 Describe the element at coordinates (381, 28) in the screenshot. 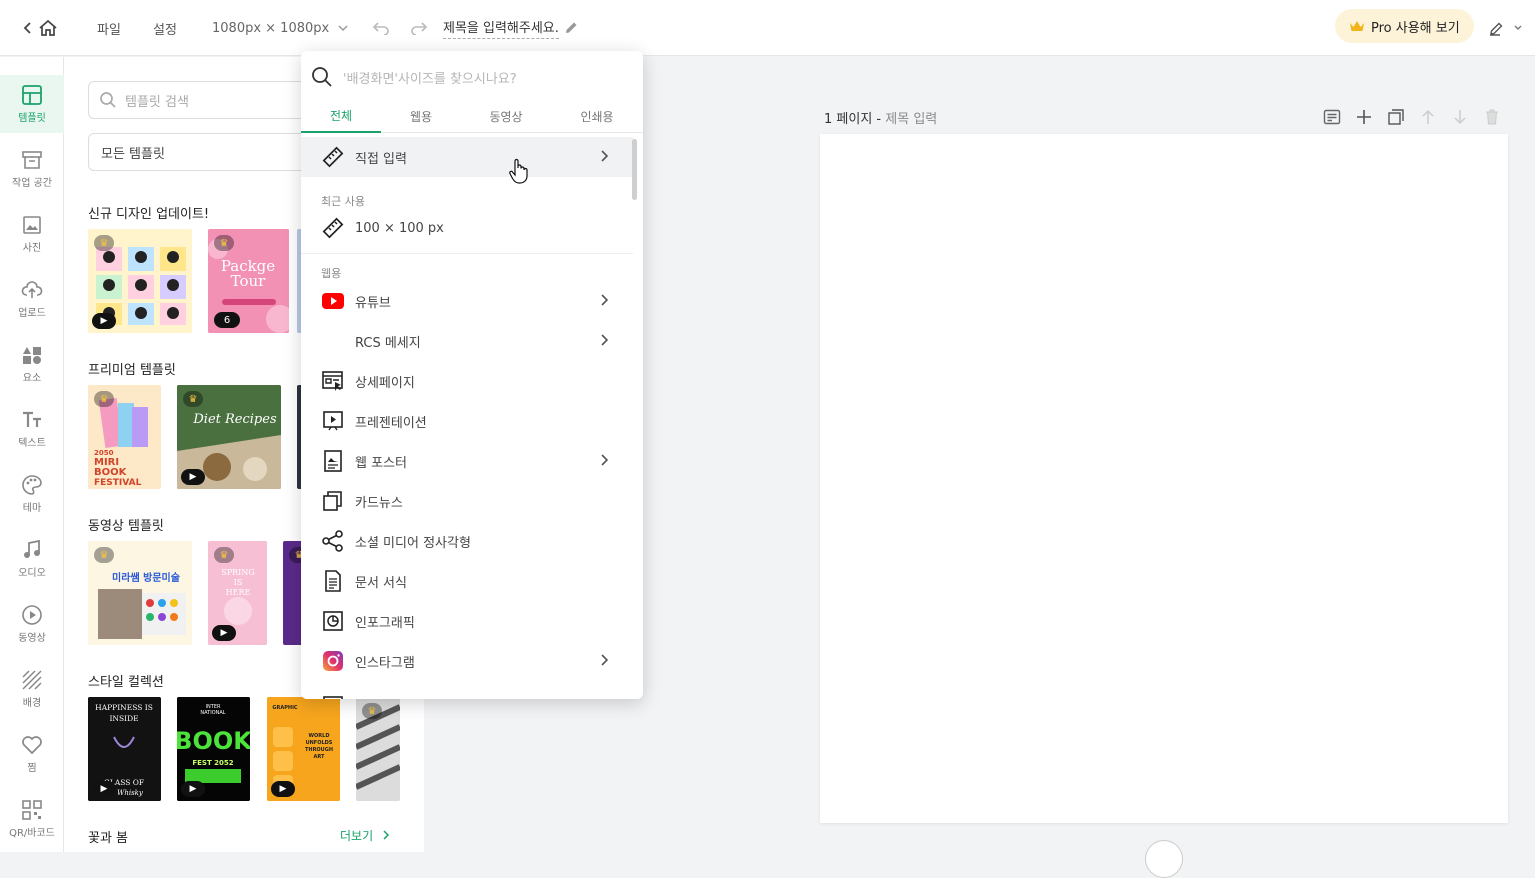

I see `undo-icon` at that location.